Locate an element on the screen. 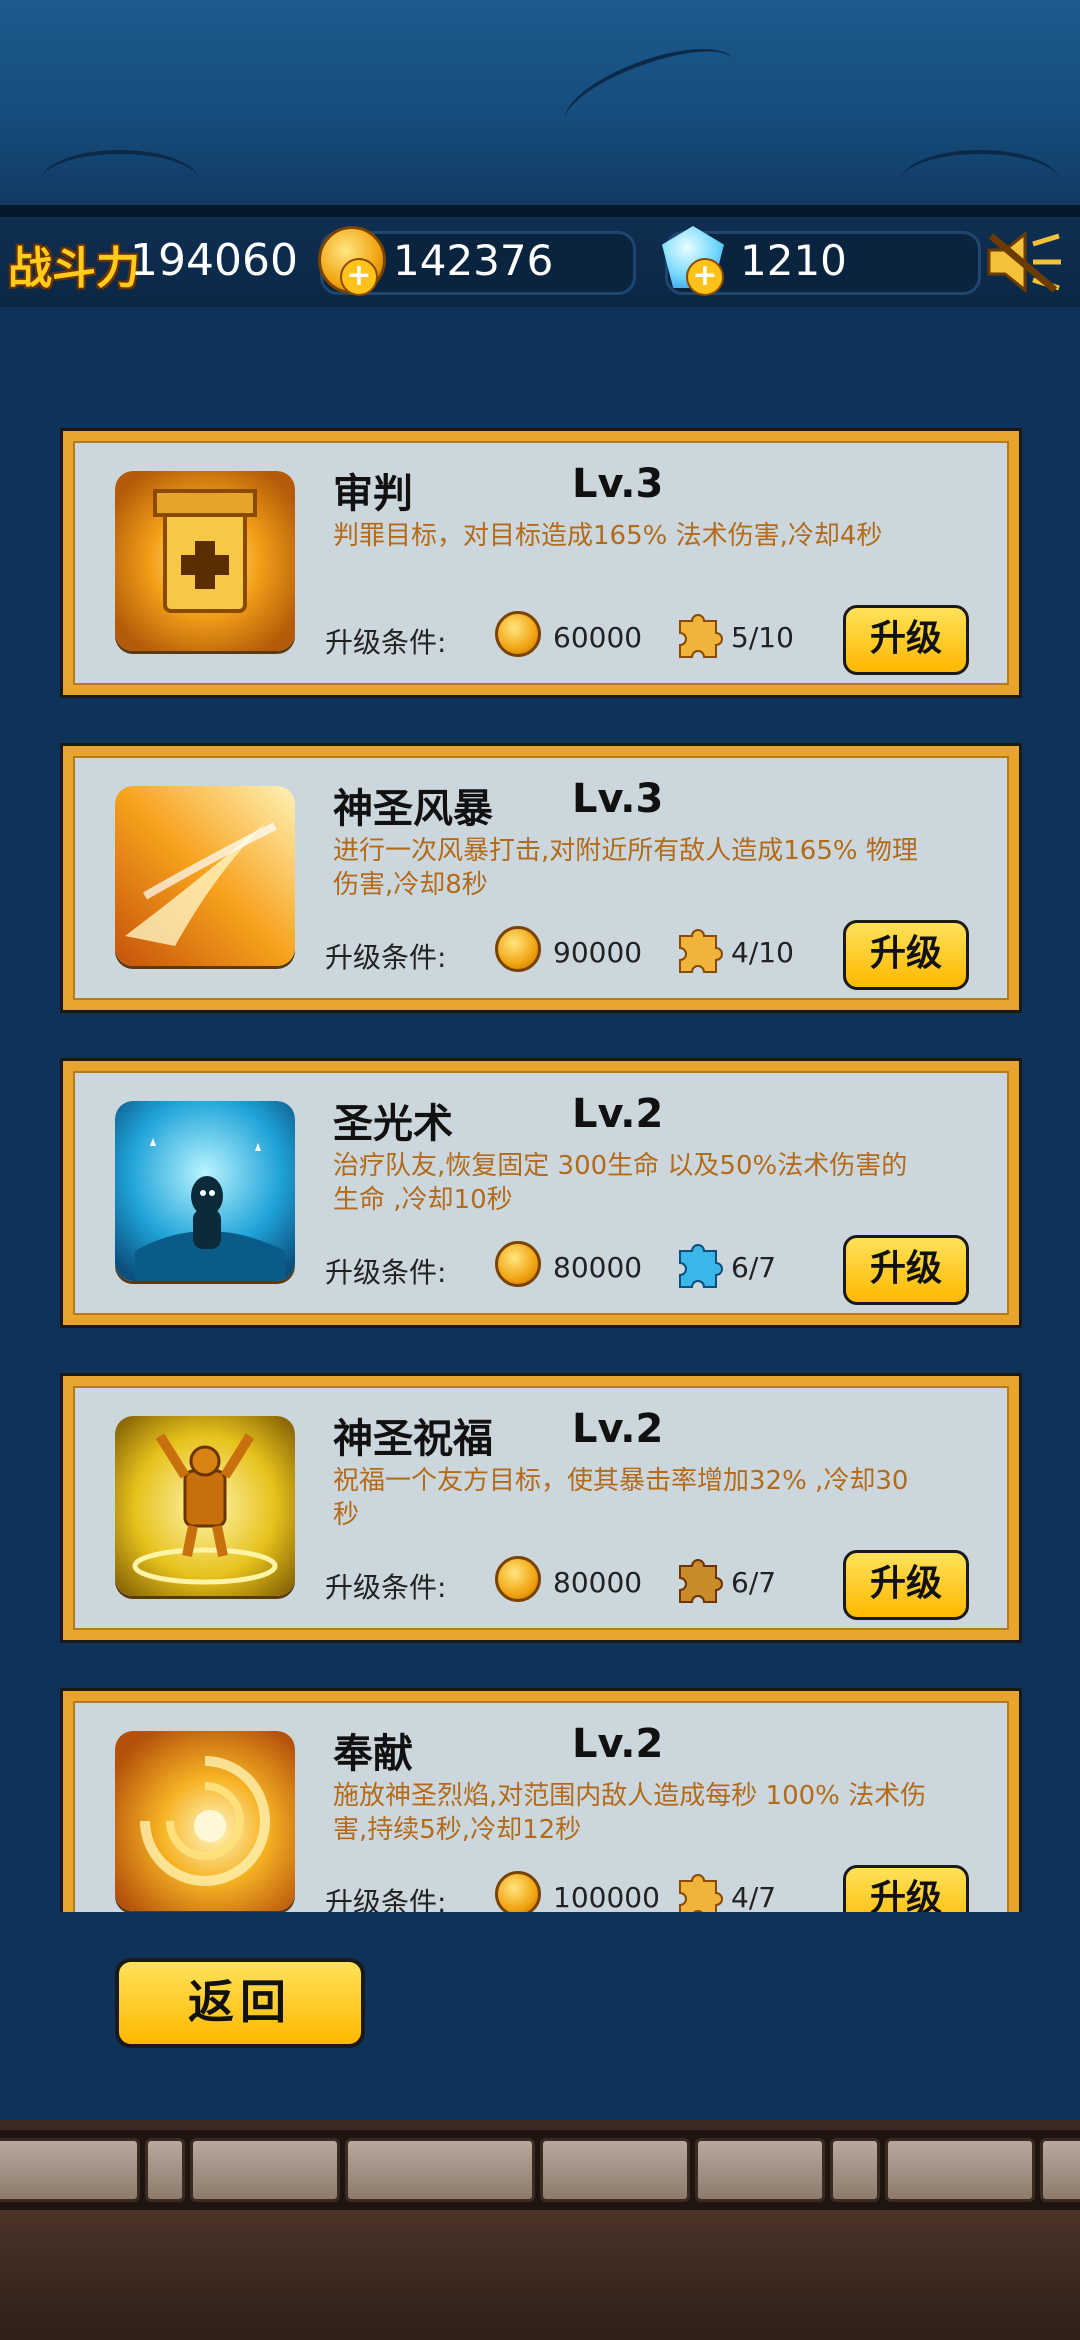 The height and width of the screenshot is (2340, 1080). upgrade-cost: 60000 is located at coordinates (598, 637).